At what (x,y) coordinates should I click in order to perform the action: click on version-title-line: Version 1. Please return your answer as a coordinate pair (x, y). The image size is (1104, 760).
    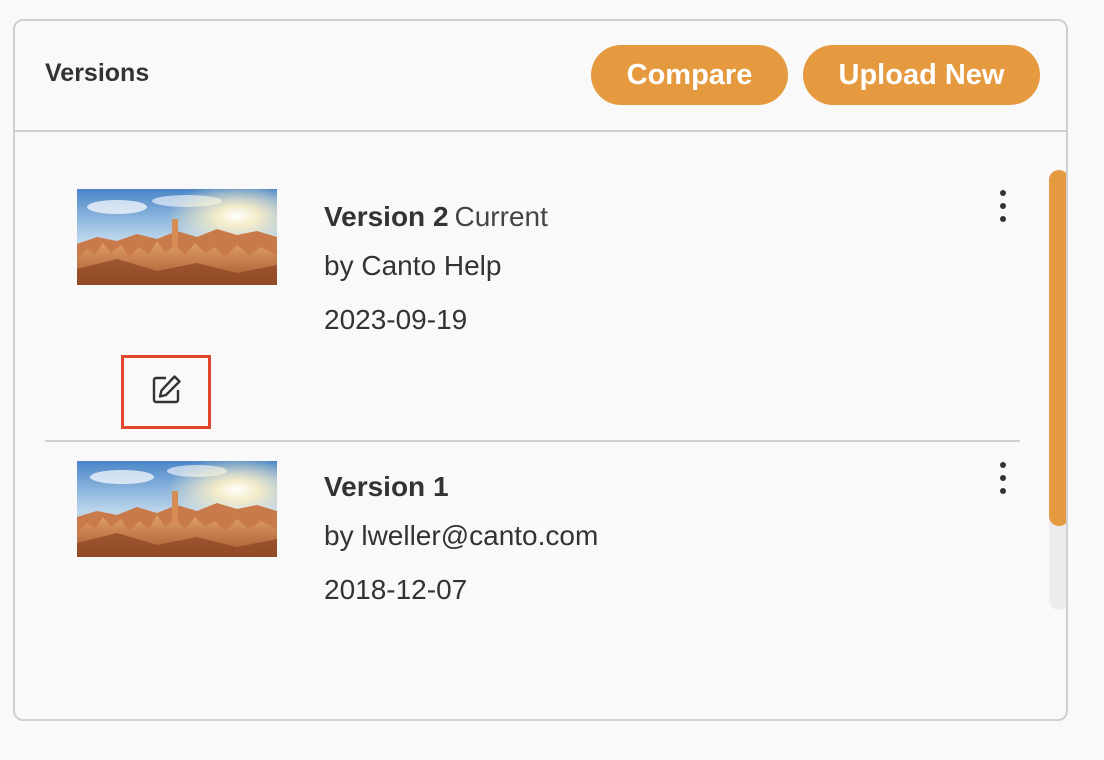
    Looking at the image, I should click on (386, 487).